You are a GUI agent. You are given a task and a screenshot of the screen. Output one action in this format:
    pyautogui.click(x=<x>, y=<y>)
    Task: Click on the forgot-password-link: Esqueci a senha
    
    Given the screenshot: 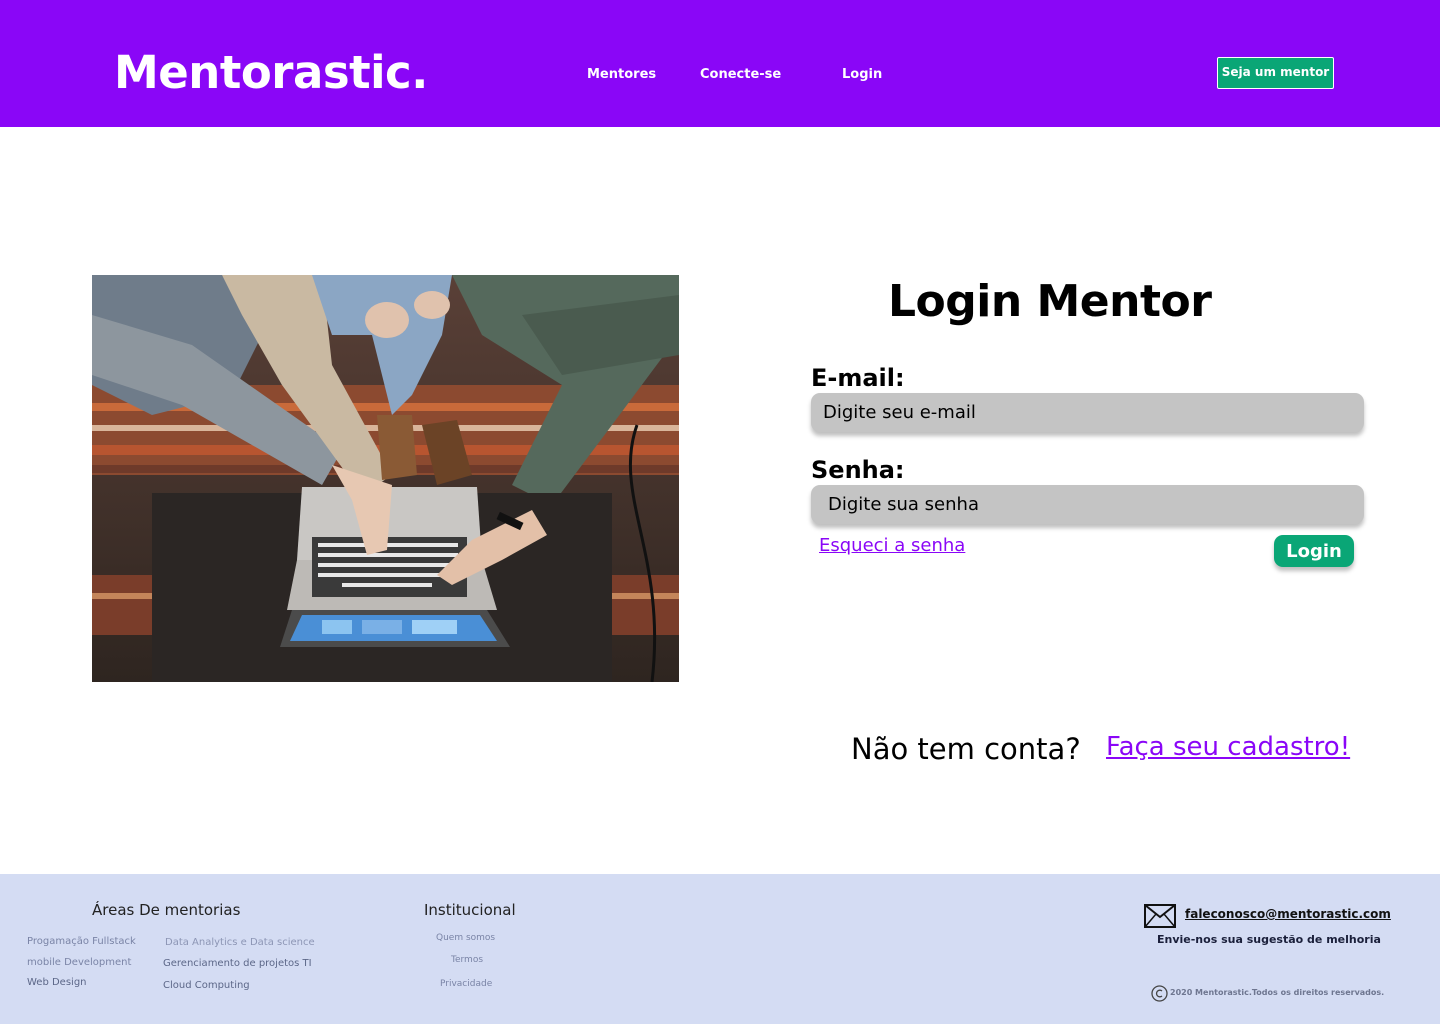 What is the action you would take?
    pyautogui.click(x=892, y=545)
    